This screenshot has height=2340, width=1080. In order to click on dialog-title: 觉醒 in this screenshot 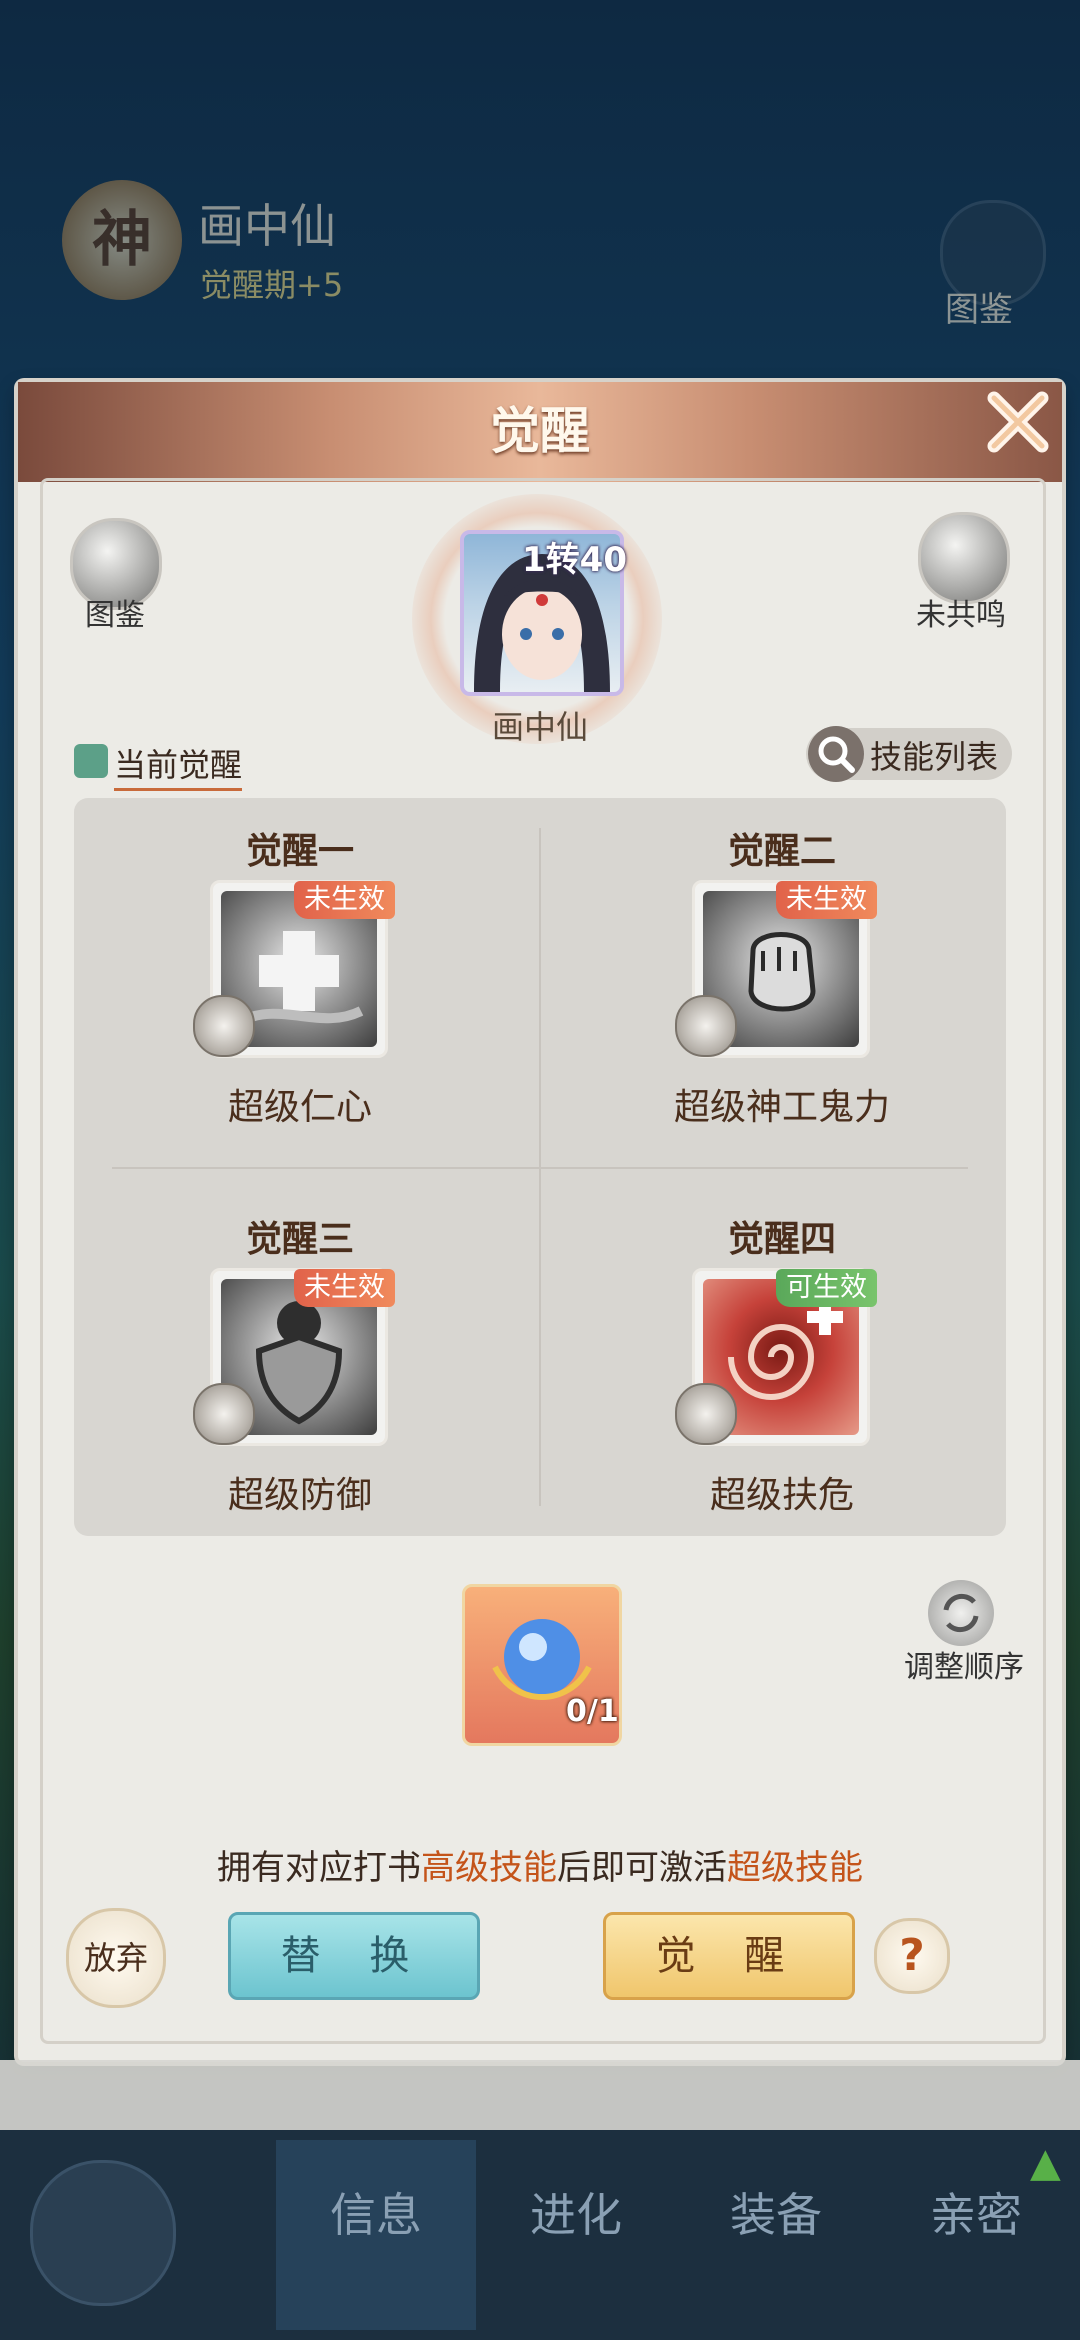, I will do `click(540, 431)`.